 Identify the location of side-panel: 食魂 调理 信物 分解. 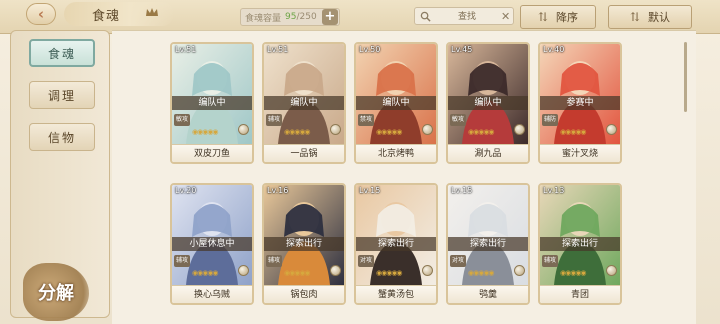
(60, 175).